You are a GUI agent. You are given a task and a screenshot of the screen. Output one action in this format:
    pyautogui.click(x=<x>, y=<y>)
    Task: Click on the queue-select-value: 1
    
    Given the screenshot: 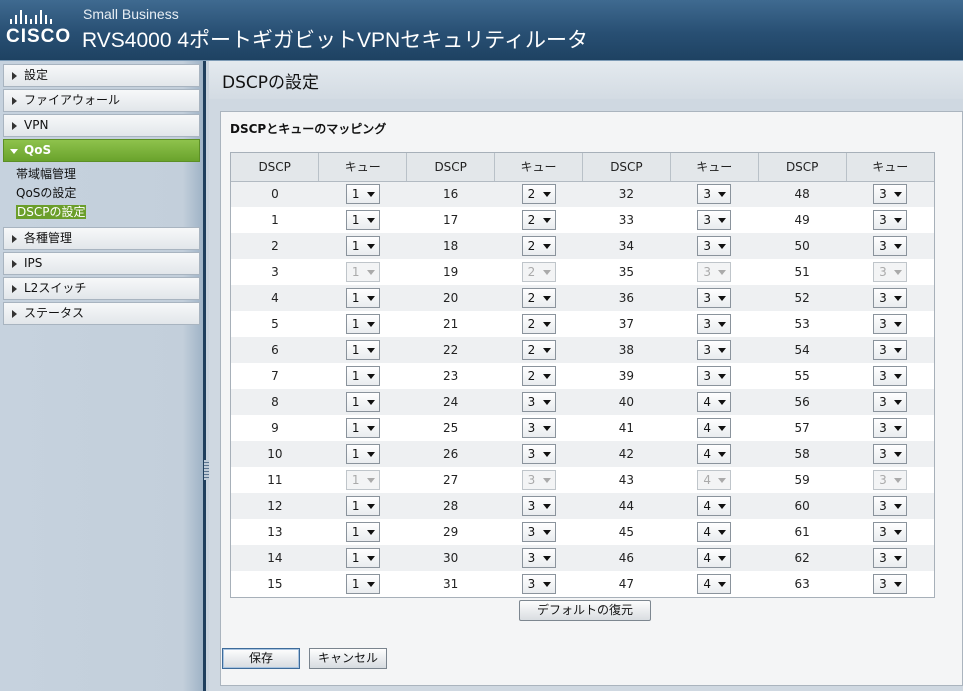 What is the action you would take?
    pyautogui.click(x=355, y=220)
    